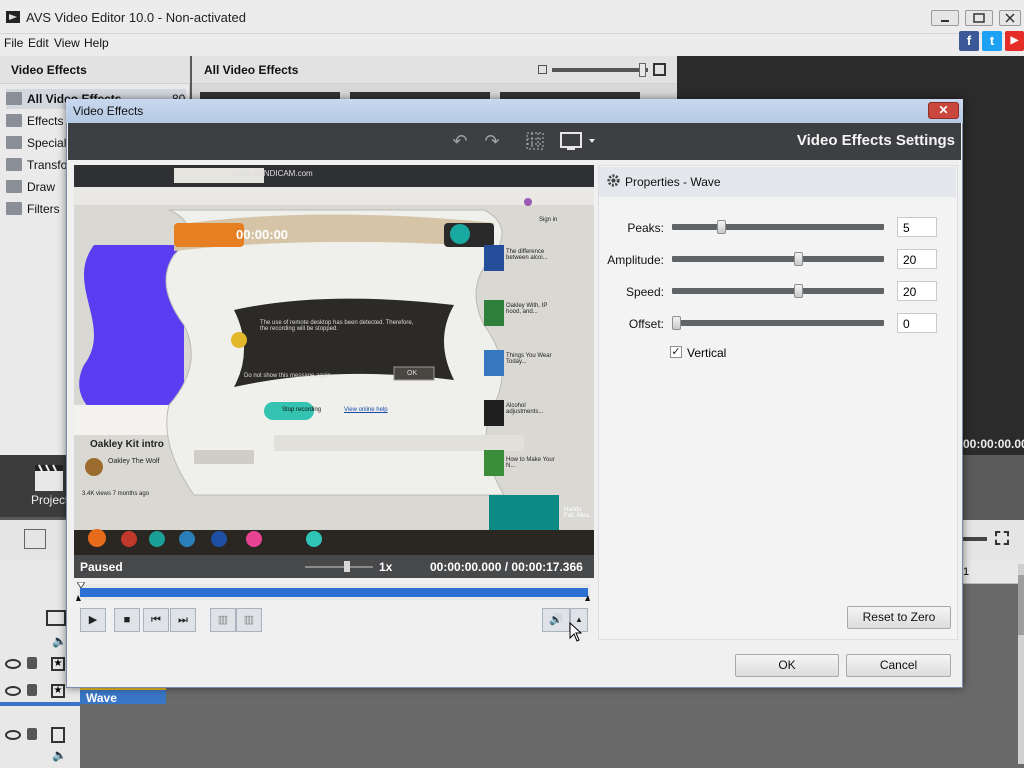 Image resolution: width=1024 pixels, height=768 pixels. Describe the element at coordinates (721, 227) in the screenshot. I see `peaks-slider-thumb` at that location.